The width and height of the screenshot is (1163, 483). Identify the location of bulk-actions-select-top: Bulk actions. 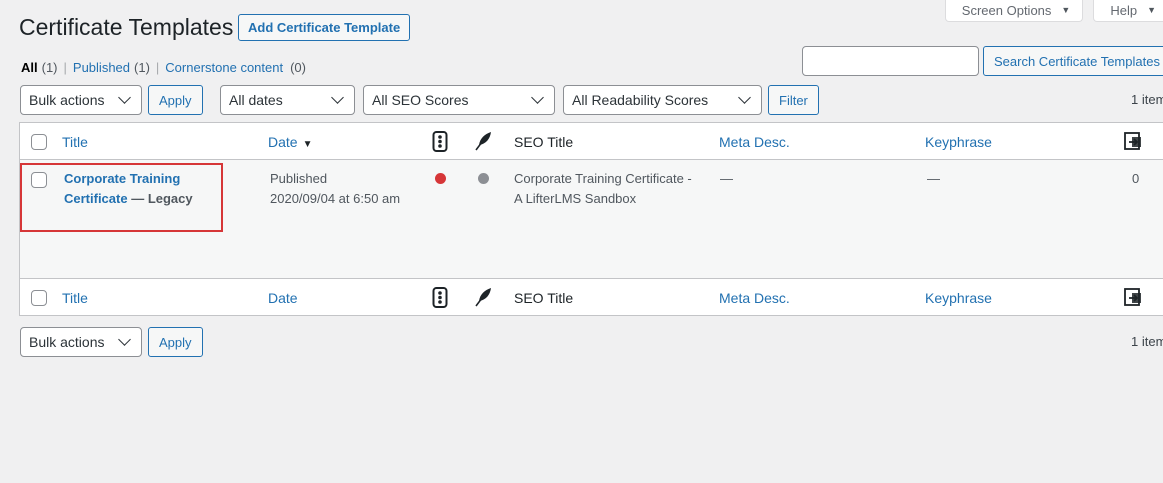
(81, 100).